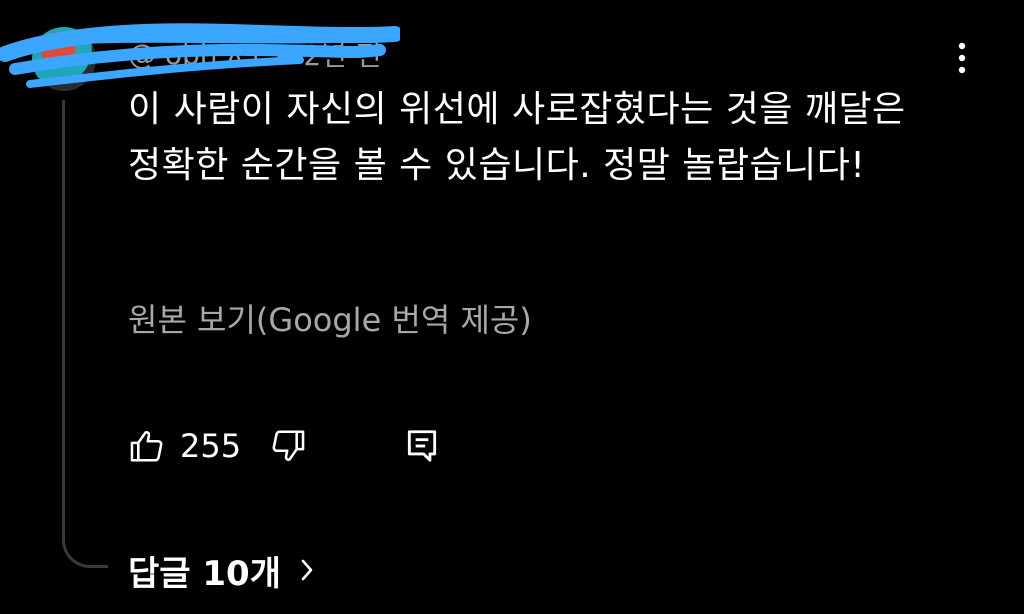  I want to click on thumbs-down-icon, so click(288, 445).